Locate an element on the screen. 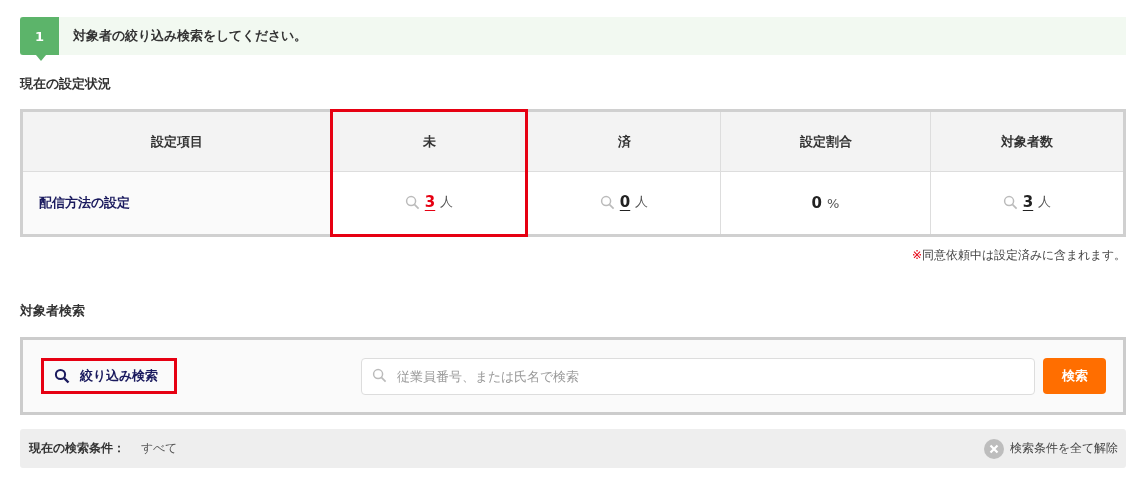 Image resolution: width=1142 pixels, height=482 pixels. column-header: 設定項目 is located at coordinates (176, 141).